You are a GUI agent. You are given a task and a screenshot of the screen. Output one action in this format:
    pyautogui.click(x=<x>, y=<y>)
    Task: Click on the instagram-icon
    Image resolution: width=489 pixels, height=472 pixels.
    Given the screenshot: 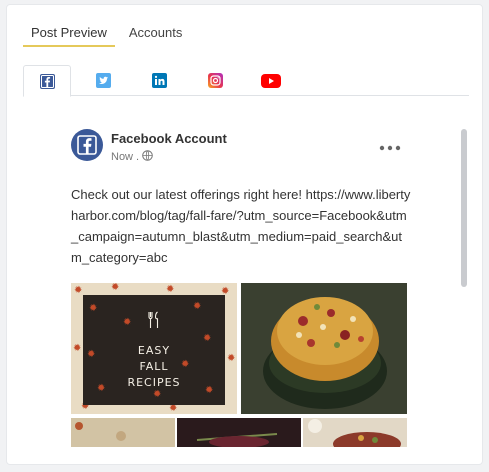 What is the action you would take?
    pyautogui.click(x=215, y=80)
    